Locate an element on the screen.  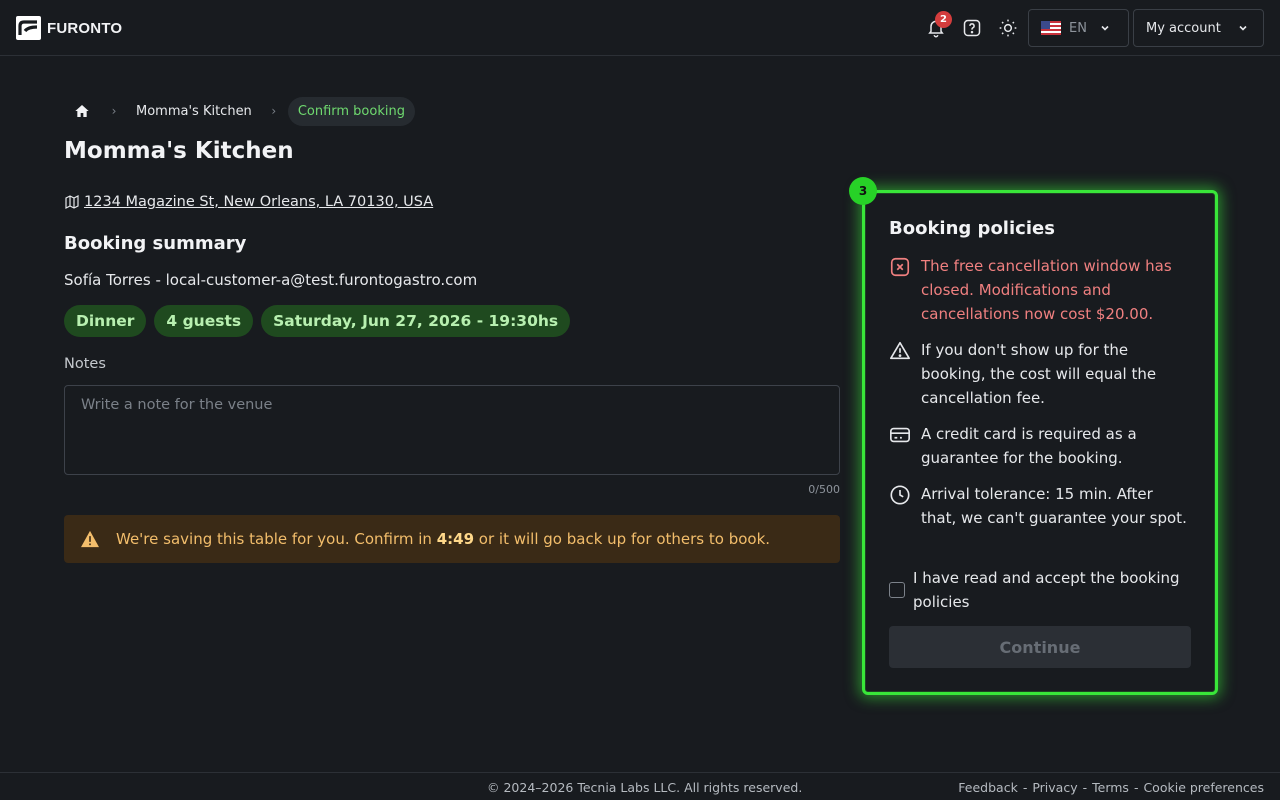
x-square-icon is located at coordinates (900, 267).